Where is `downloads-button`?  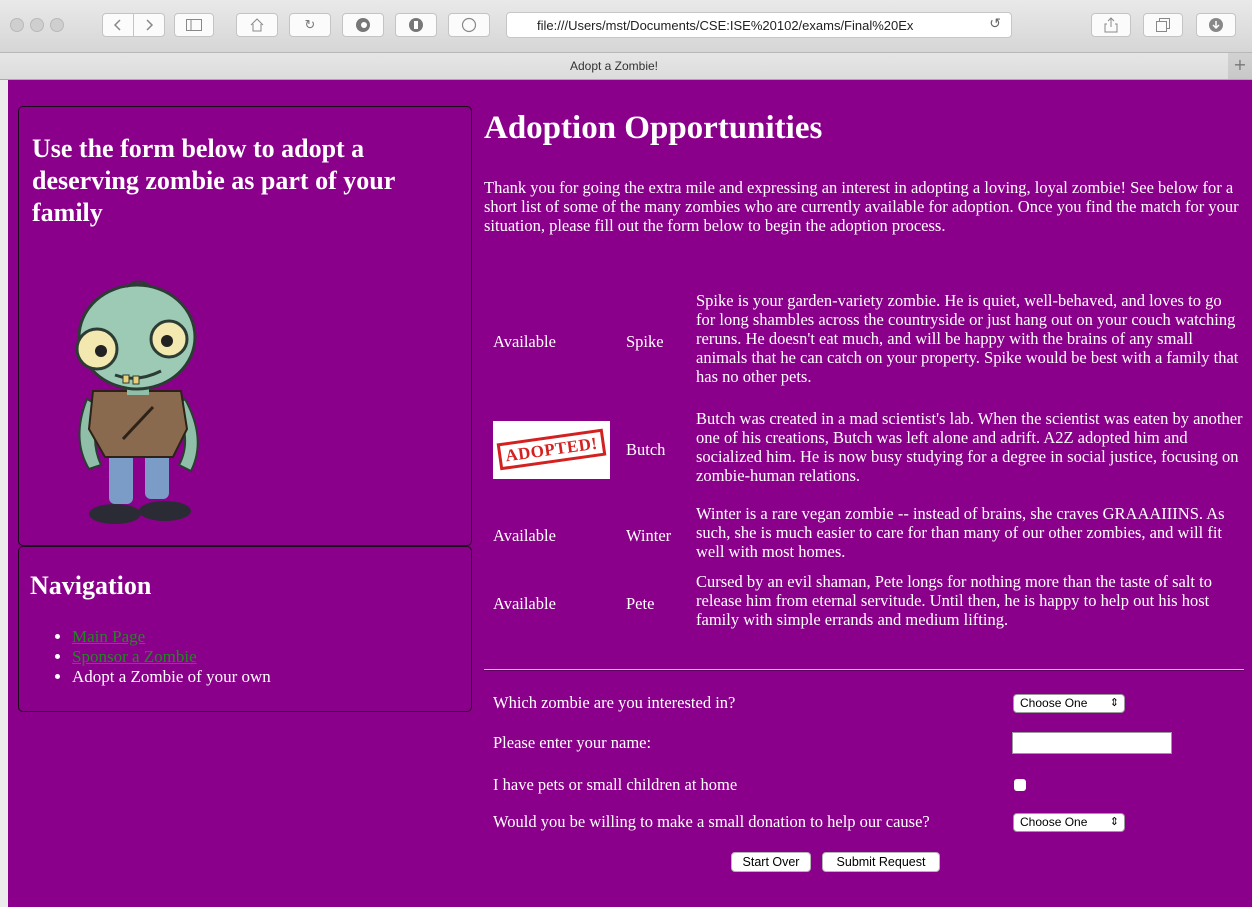 downloads-button is located at coordinates (1216, 25).